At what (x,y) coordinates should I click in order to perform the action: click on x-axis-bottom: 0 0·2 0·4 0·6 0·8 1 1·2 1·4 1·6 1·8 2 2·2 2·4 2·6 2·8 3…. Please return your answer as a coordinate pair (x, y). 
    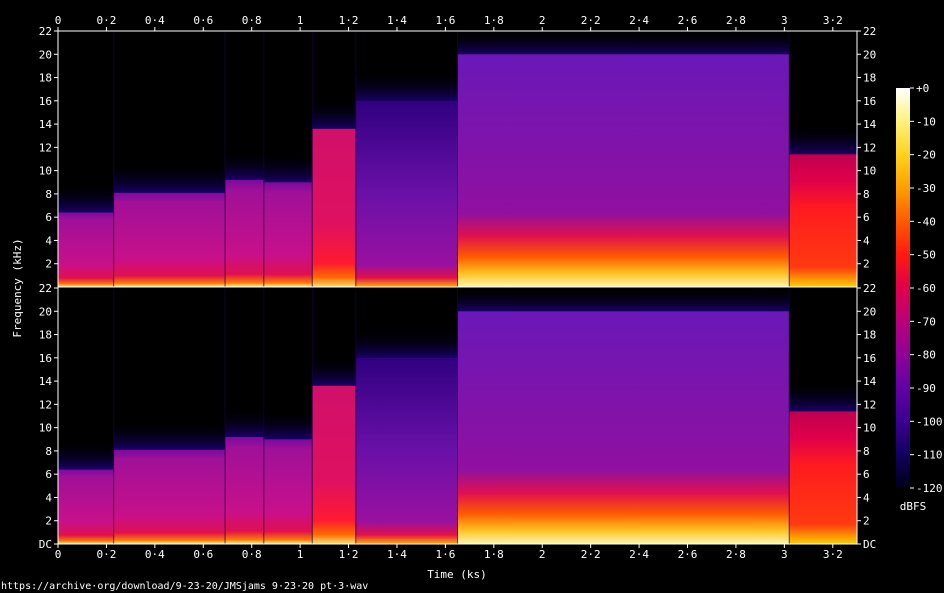
    Looking at the image, I should click on (449, 552).